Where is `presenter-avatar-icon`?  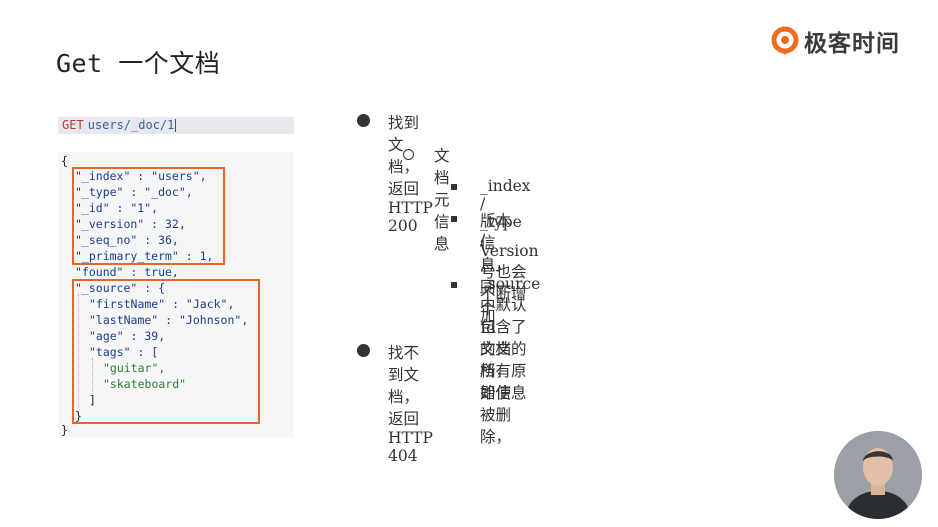
presenter-avatar-icon is located at coordinates (878, 475).